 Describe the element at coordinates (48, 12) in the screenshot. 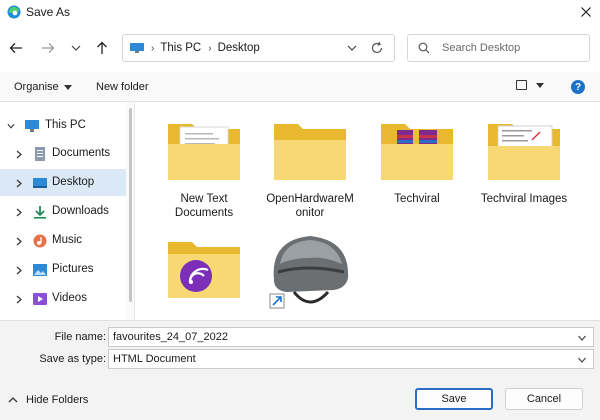

I see `window-title: Save As` at that location.